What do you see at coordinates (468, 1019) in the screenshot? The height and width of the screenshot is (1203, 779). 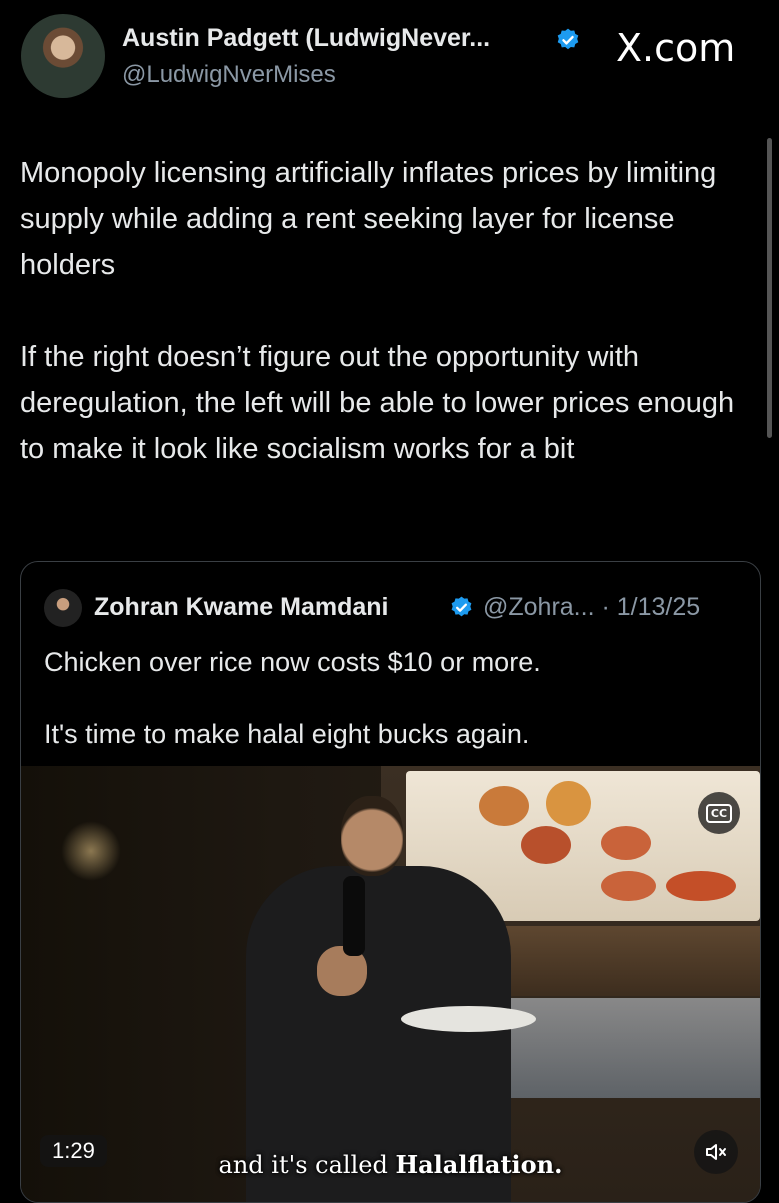 I see `food-plate` at bounding box center [468, 1019].